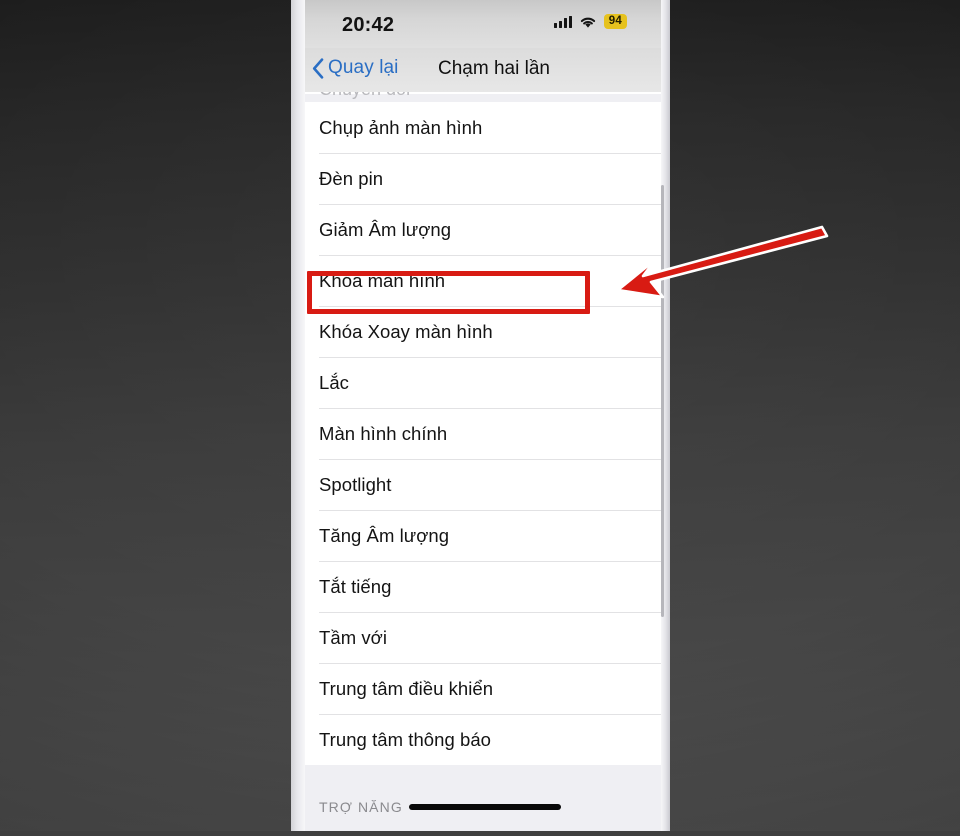  Describe the element at coordinates (351, 178) in the screenshot. I see `list-item-label: Đèn pin` at that location.